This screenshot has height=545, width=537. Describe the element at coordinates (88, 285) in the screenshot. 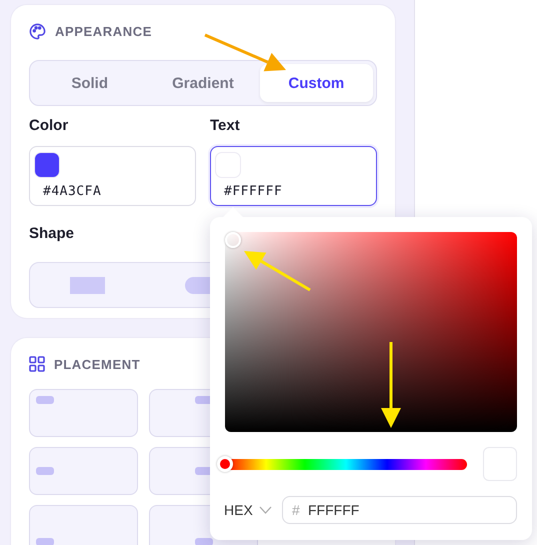

I see `rectangle-shape-option` at that location.